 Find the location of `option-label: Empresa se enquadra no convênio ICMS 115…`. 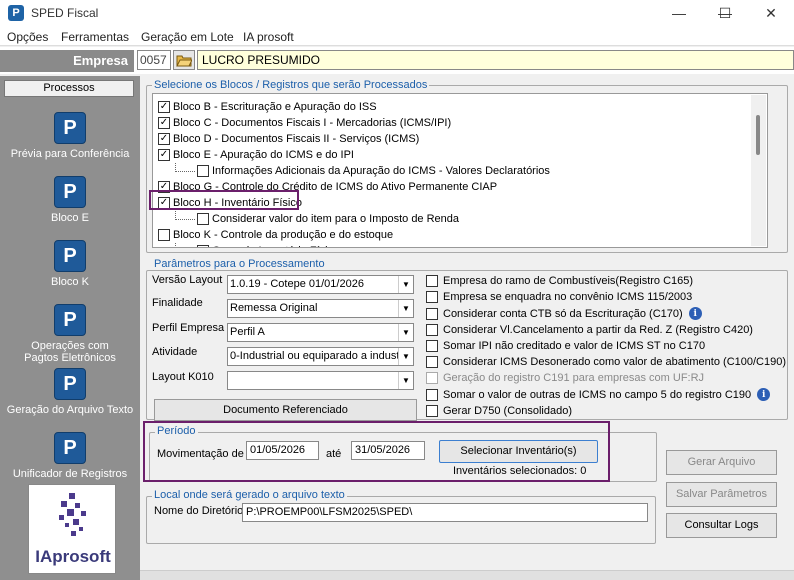

option-label: Empresa se enquadra no convênio ICMS 115… is located at coordinates (568, 297).